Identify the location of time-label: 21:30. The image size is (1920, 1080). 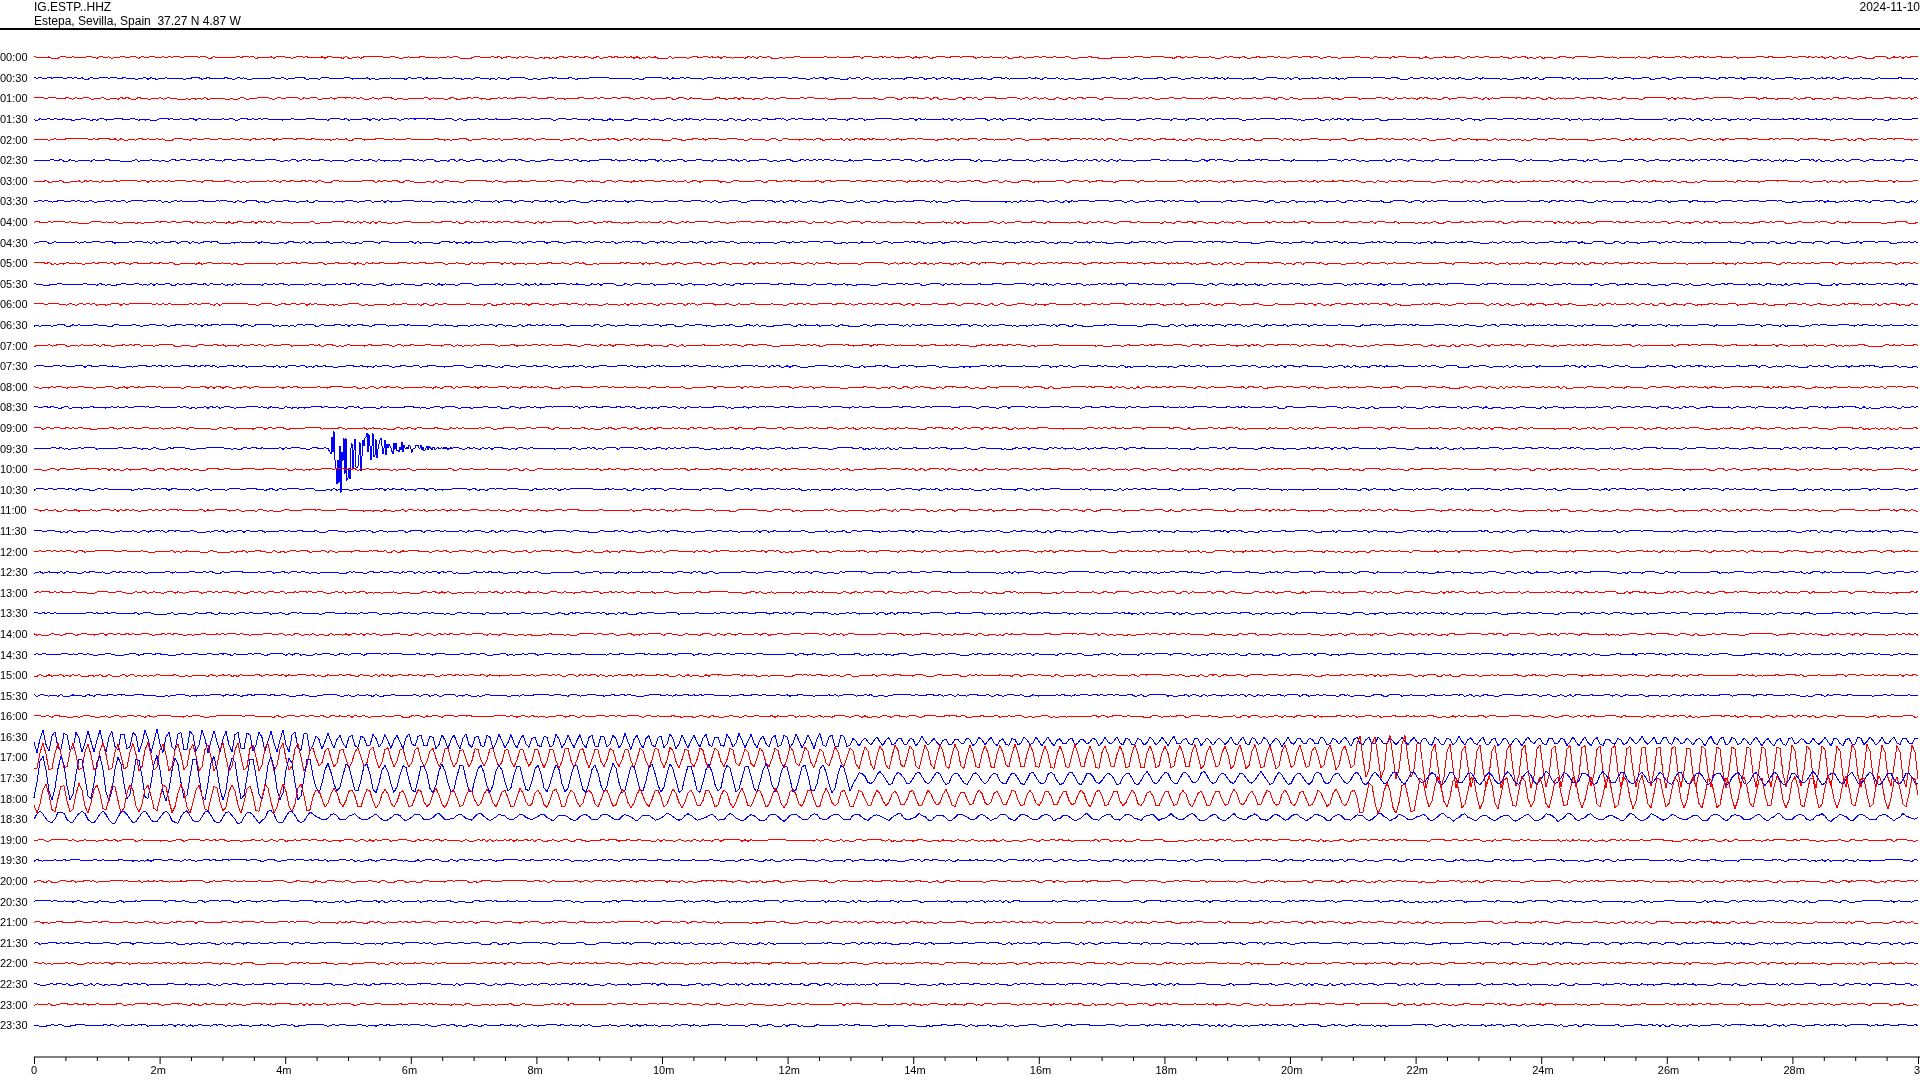
(14, 942).